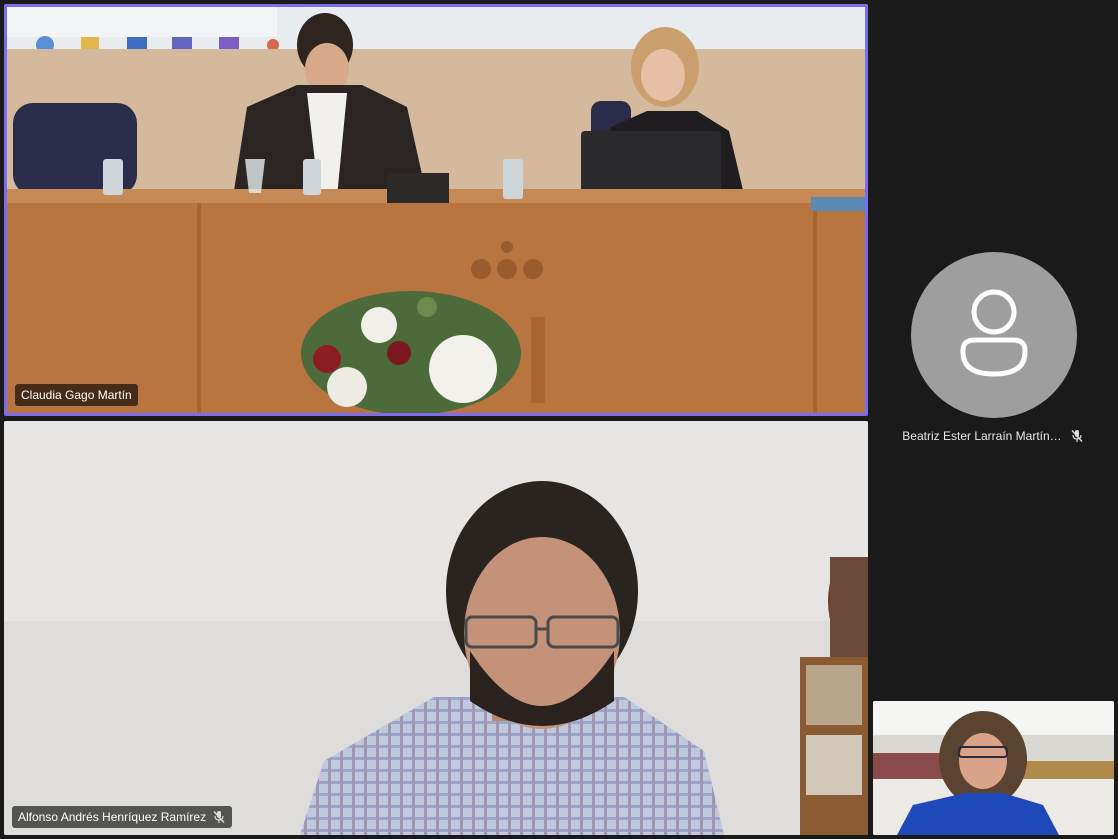 The height and width of the screenshot is (839, 1118). I want to click on person-icon, so click(994, 333).